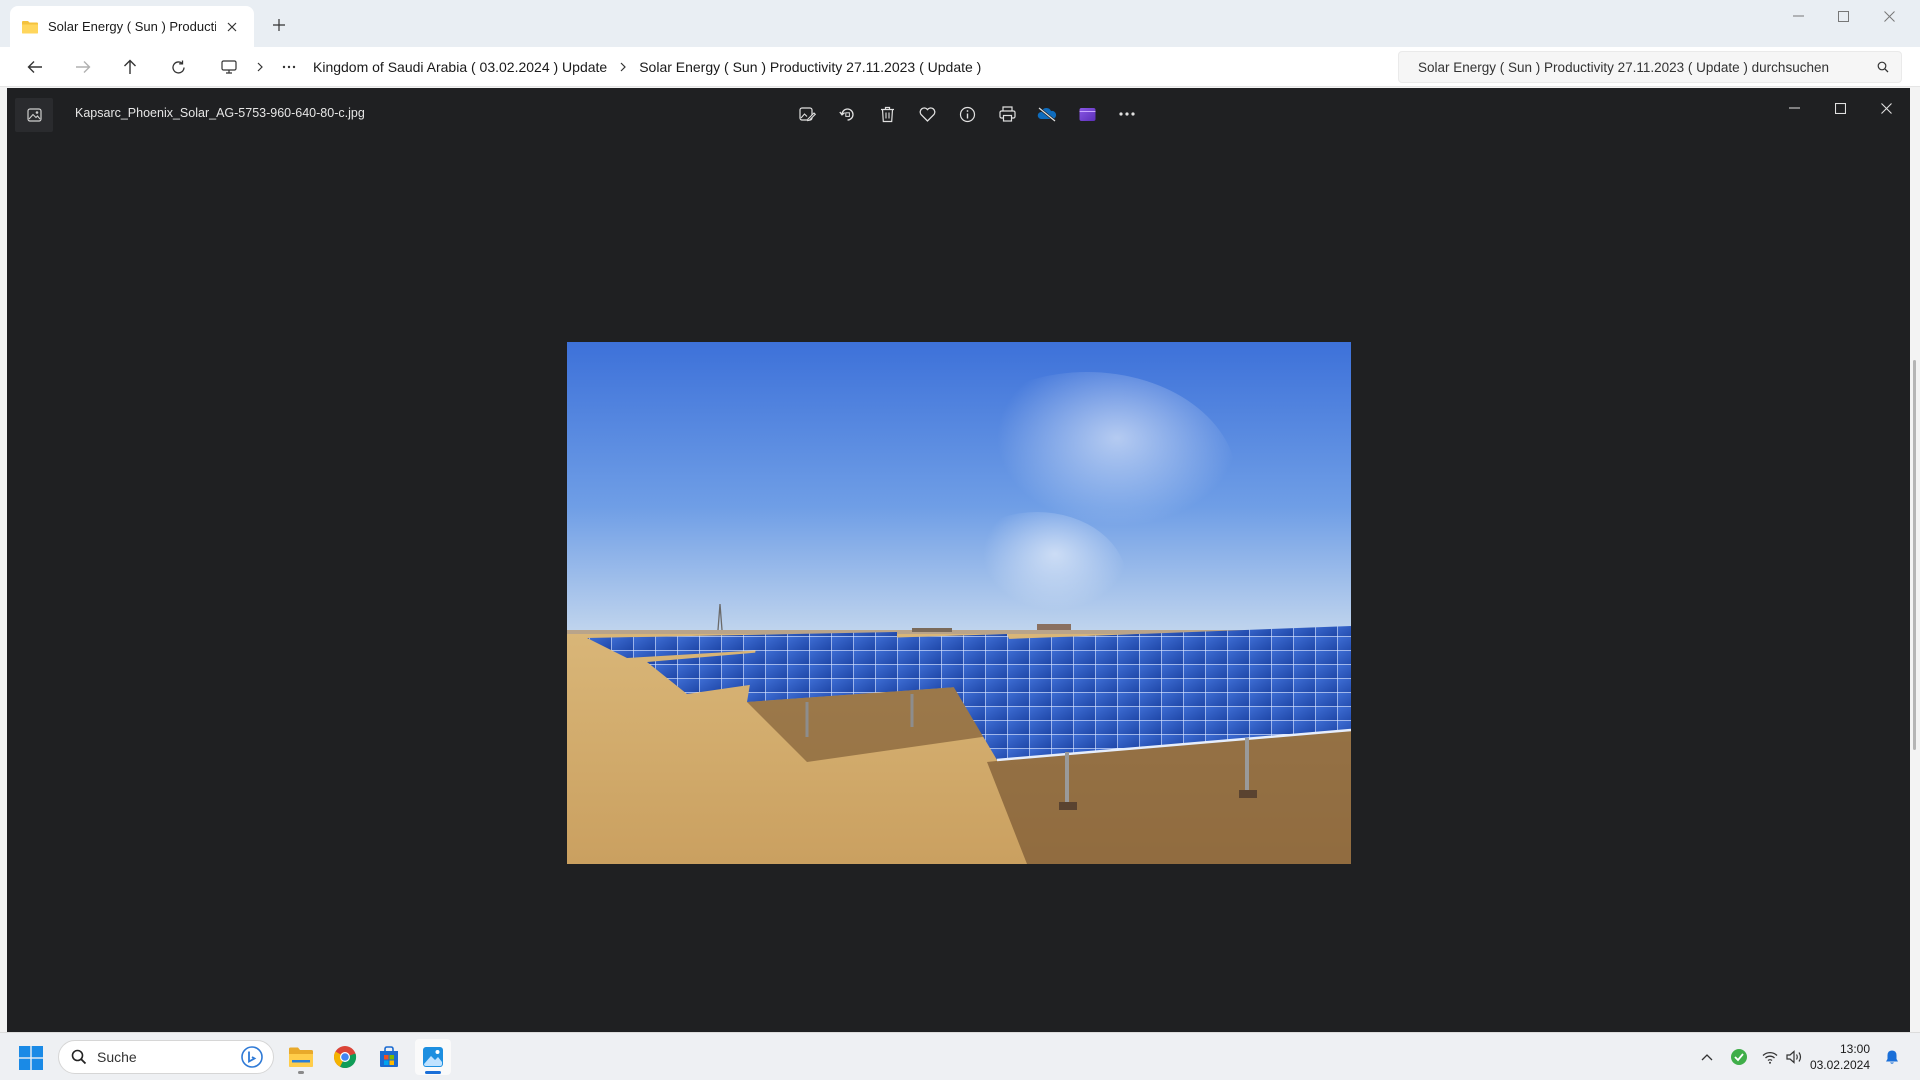 The width and height of the screenshot is (1920, 1080). What do you see at coordinates (166, 1057) in the screenshot?
I see `taskbar-search: Suche` at bounding box center [166, 1057].